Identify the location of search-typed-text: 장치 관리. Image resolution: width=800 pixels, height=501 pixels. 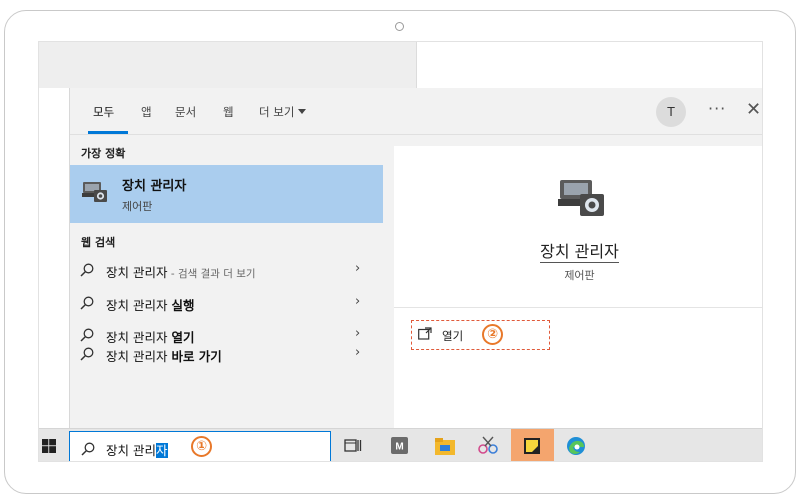
(131, 450).